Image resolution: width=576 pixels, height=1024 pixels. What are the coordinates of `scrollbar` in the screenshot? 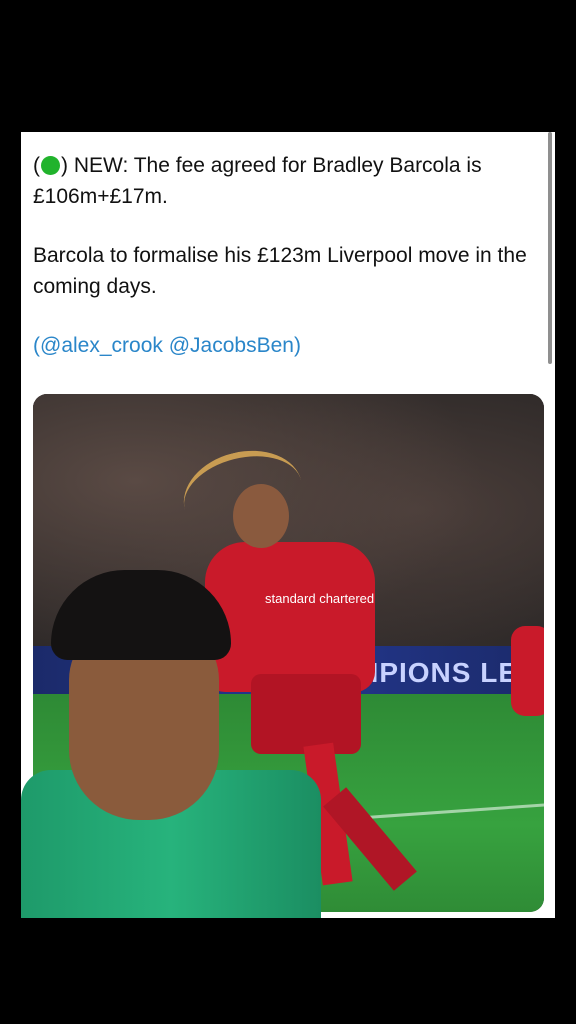 It's located at (550, 248).